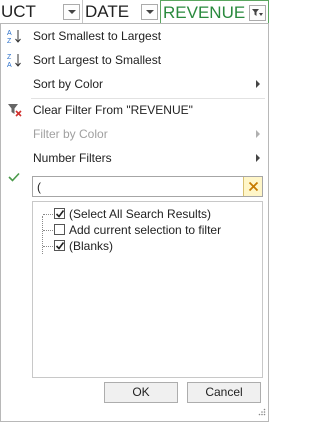 The width and height of the screenshot is (320, 422). I want to click on clear-search-button, so click(252, 186).